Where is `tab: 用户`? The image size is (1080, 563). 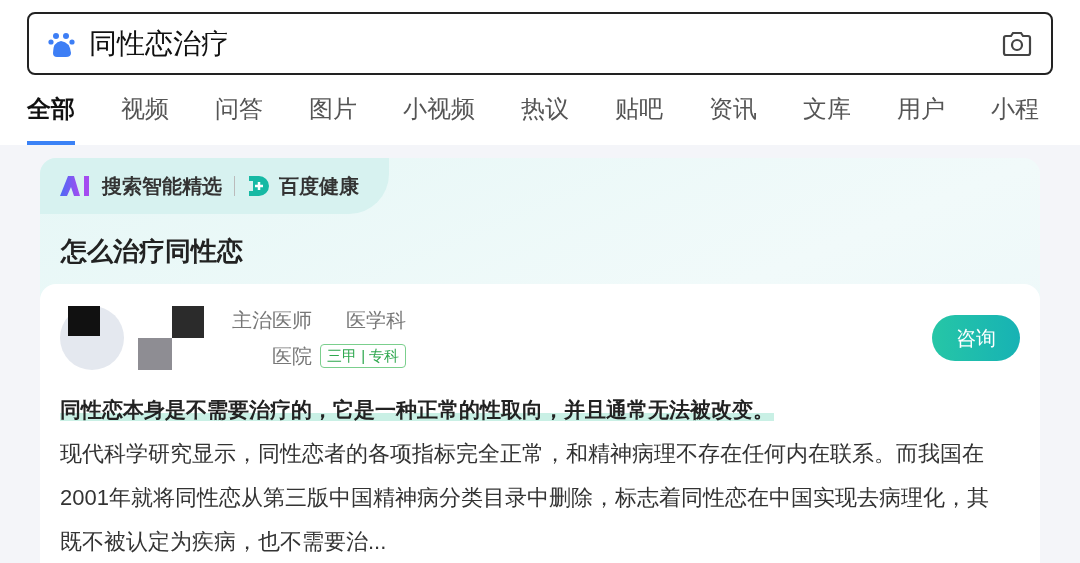 tab: 用户 is located at coordinates (921, 118).